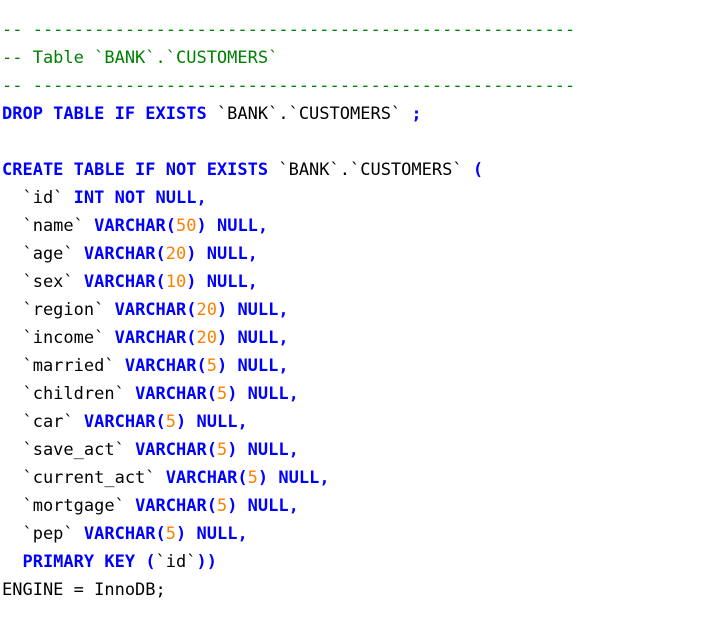 The width and height of the screenshot is (728, 634). I want to click on code-text: `save_act`, so click(69, 450).